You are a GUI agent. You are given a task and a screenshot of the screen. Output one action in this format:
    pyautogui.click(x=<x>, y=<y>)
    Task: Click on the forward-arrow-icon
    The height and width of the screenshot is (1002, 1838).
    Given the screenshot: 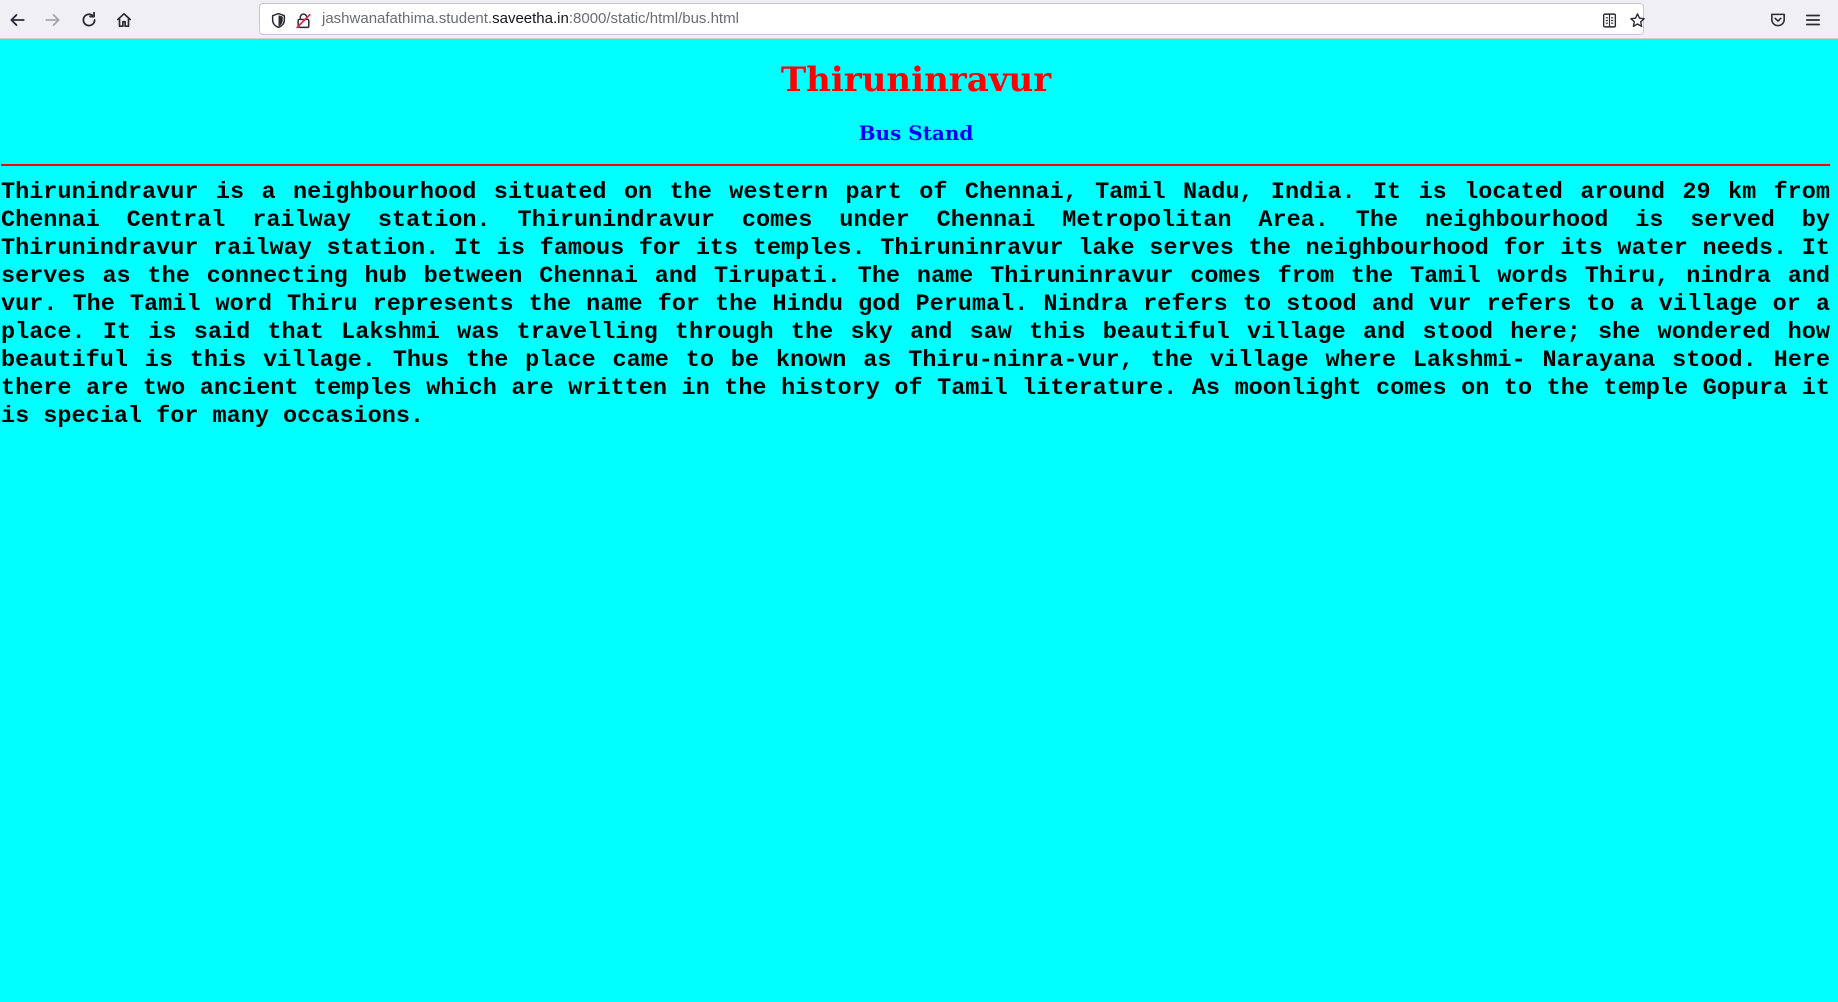 What is the action you would take?
    pyautogui.click(x=52, y=20)
    